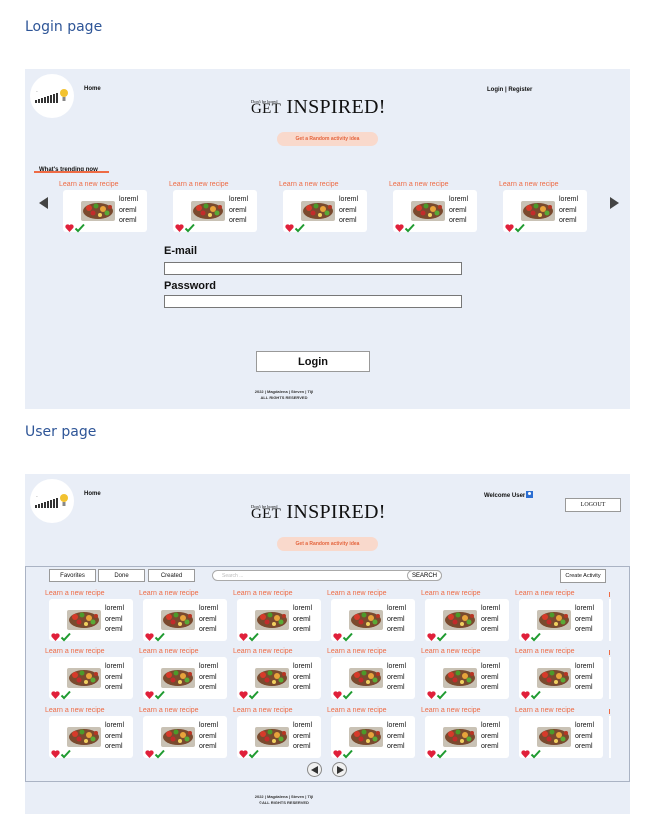  I want to click on logout-button: LOGOUT, so click(593, 505).